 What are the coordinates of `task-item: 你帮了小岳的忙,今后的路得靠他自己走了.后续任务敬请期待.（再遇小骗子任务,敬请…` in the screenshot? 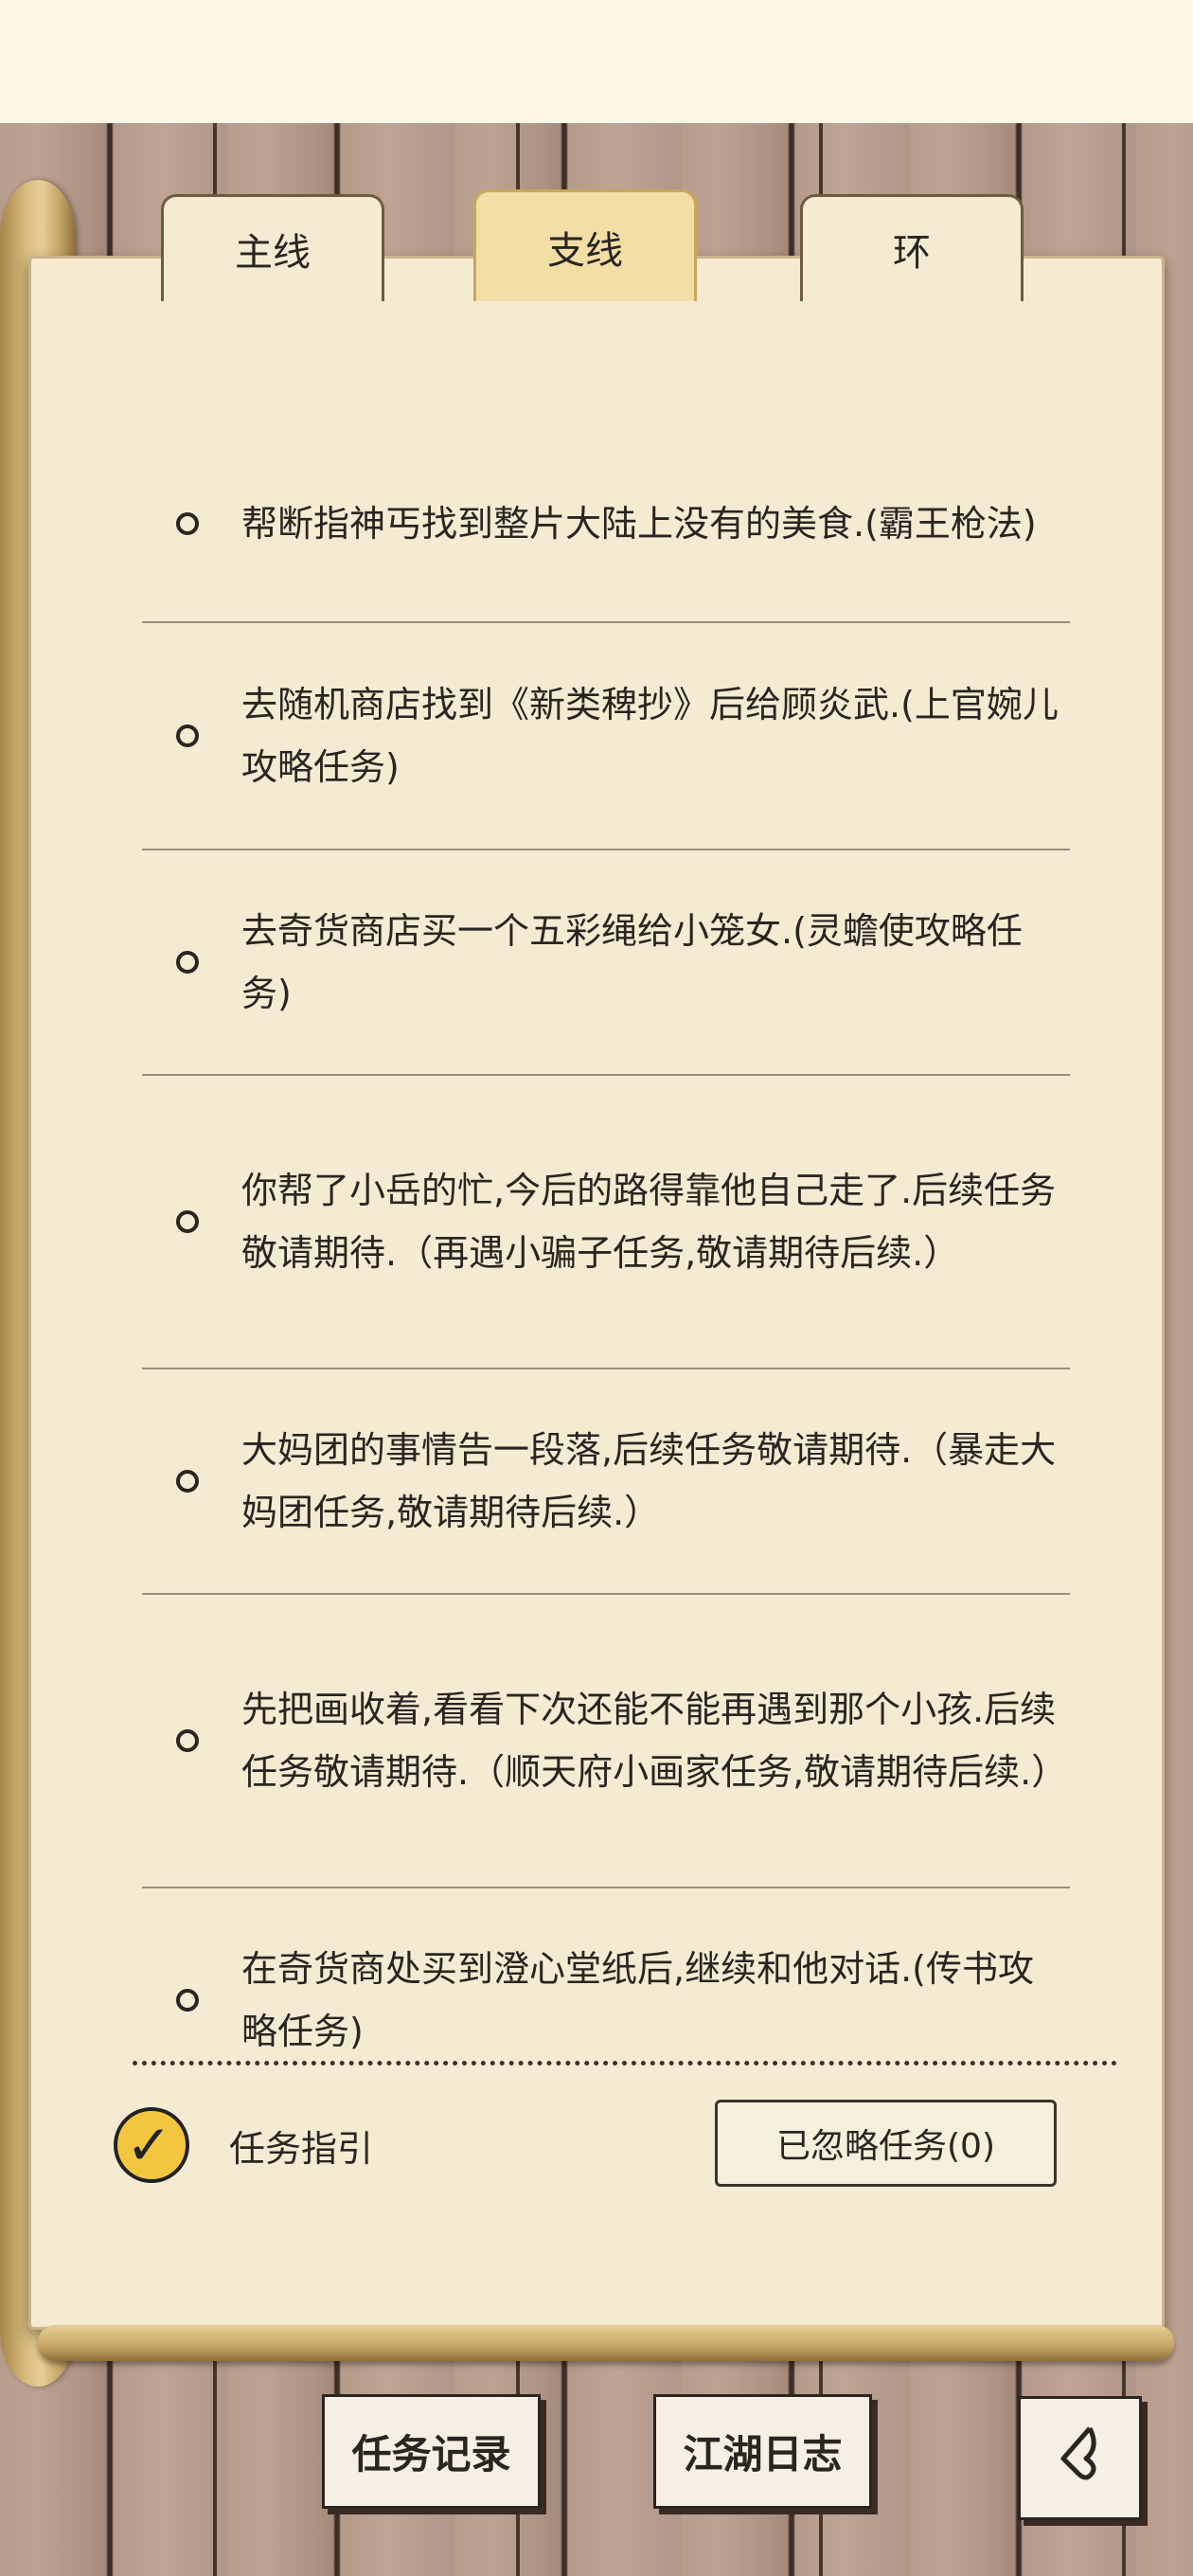 It's located at (606, 1222).